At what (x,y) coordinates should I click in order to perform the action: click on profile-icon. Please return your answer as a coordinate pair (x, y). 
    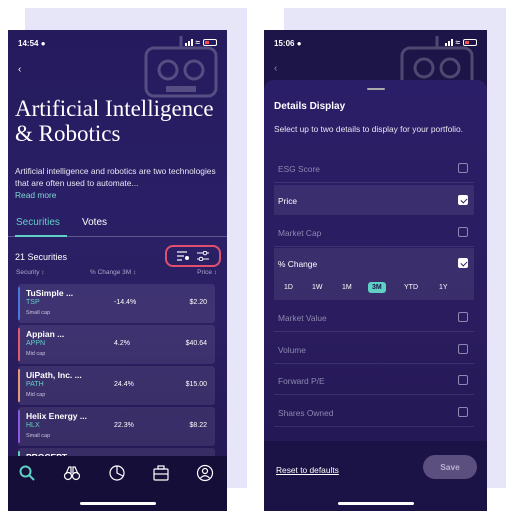
    Looking at the image, I should click on (205, 473).